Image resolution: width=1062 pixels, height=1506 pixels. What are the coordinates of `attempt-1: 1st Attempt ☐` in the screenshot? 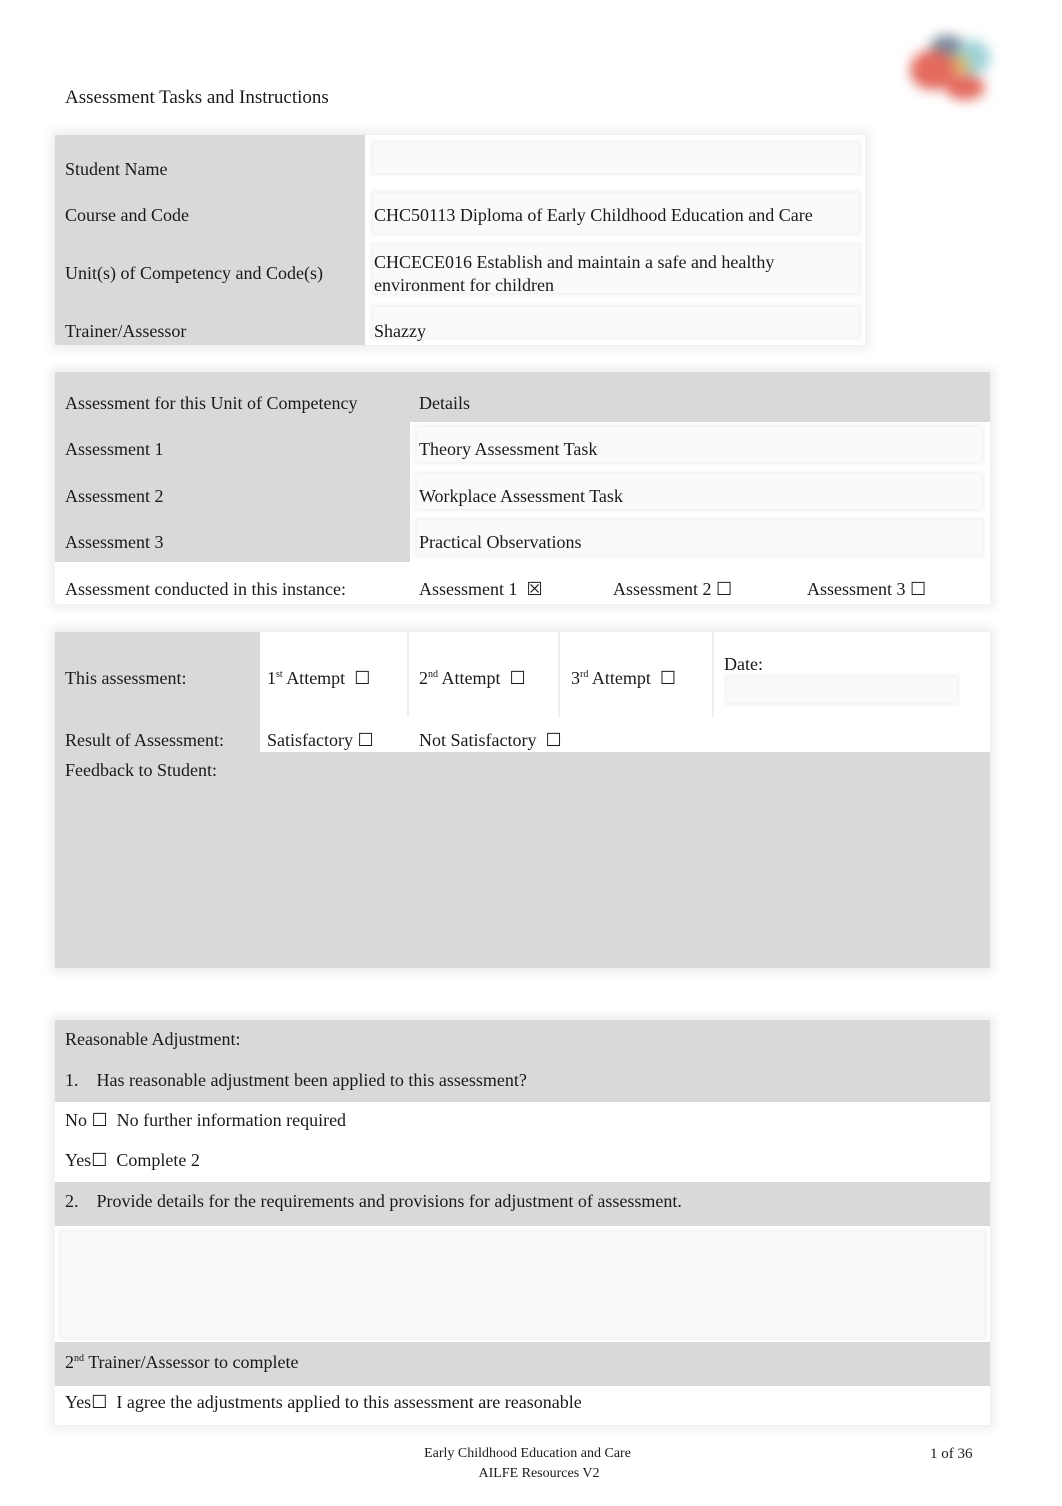 It's located at (318, 678).